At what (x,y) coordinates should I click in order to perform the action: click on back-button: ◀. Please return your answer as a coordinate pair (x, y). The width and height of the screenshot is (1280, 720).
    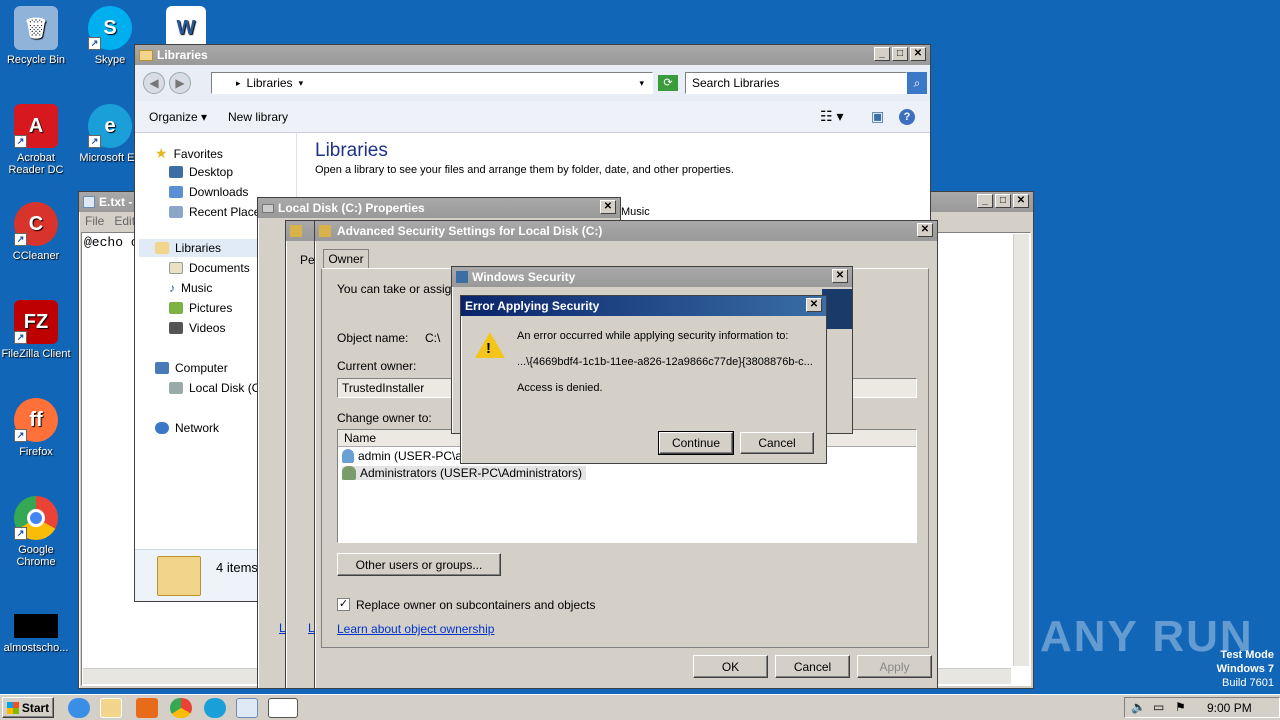
    Looking at the image, I should click on (154, 83).